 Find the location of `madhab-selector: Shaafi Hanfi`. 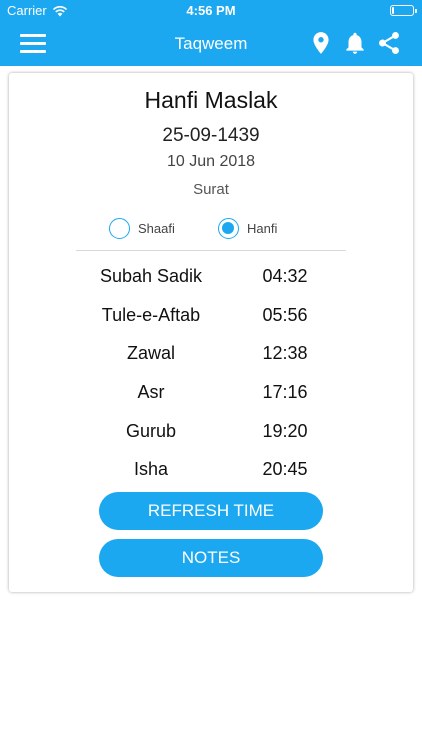

madhab-selector: Shaafi Hanfi is located at coordinates (211, 229).